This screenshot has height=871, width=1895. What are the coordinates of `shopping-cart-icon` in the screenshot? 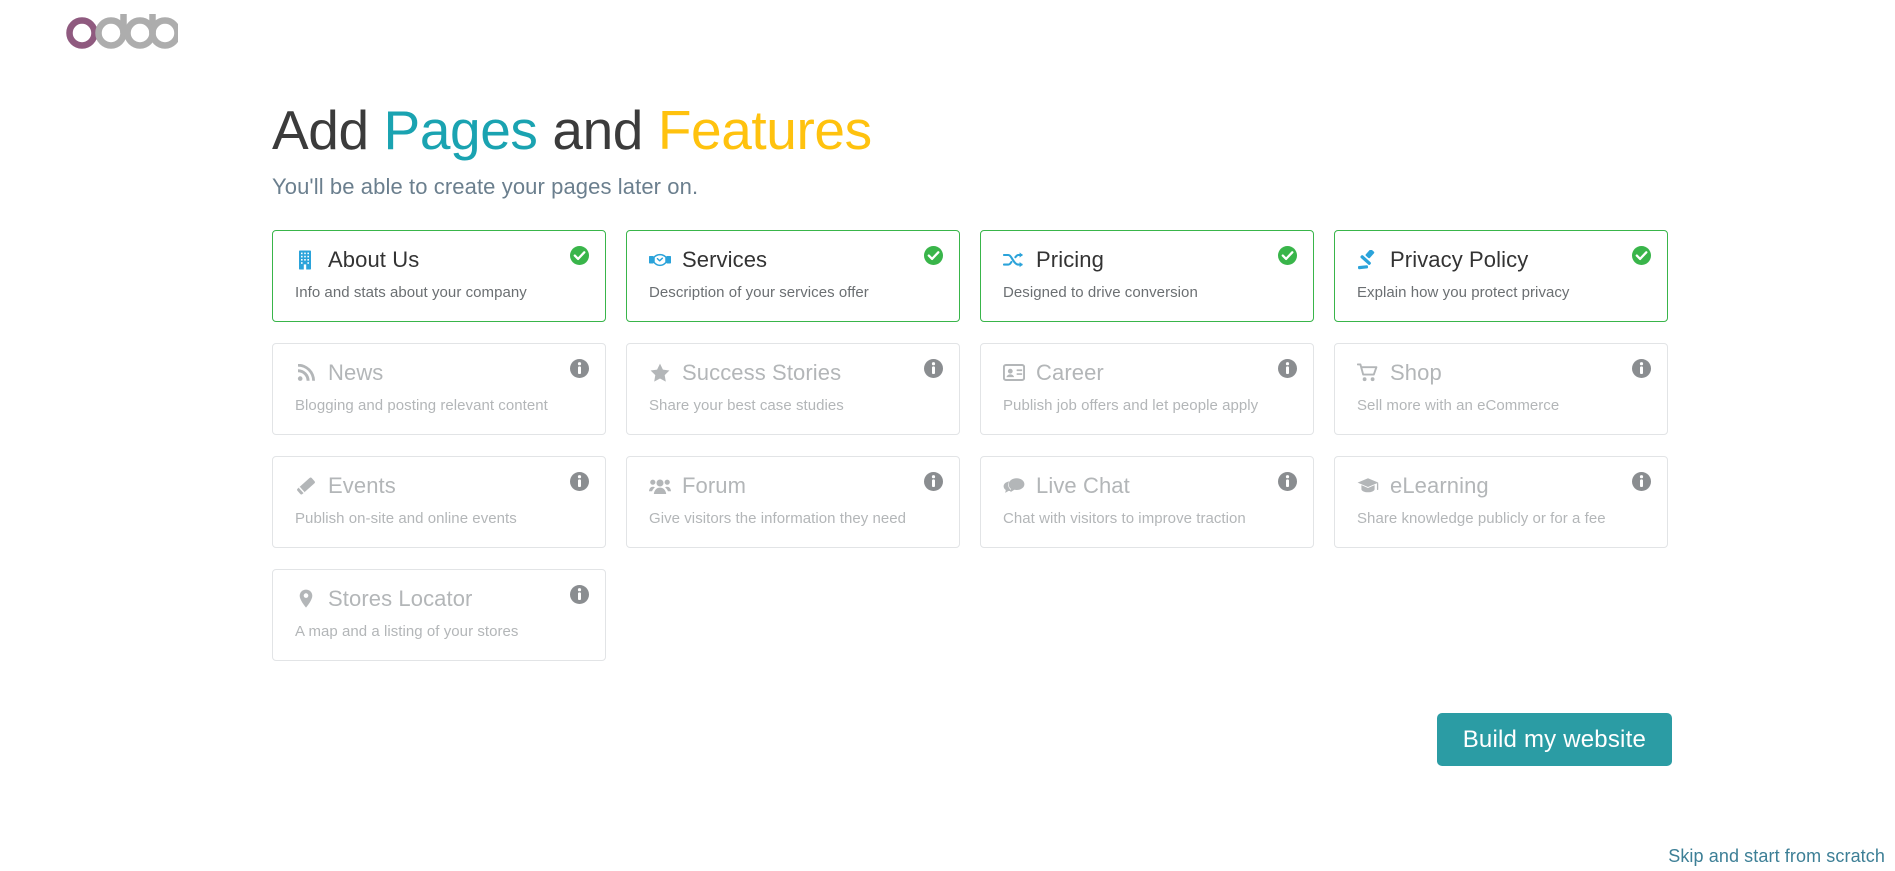 It's located at (1368, 373).